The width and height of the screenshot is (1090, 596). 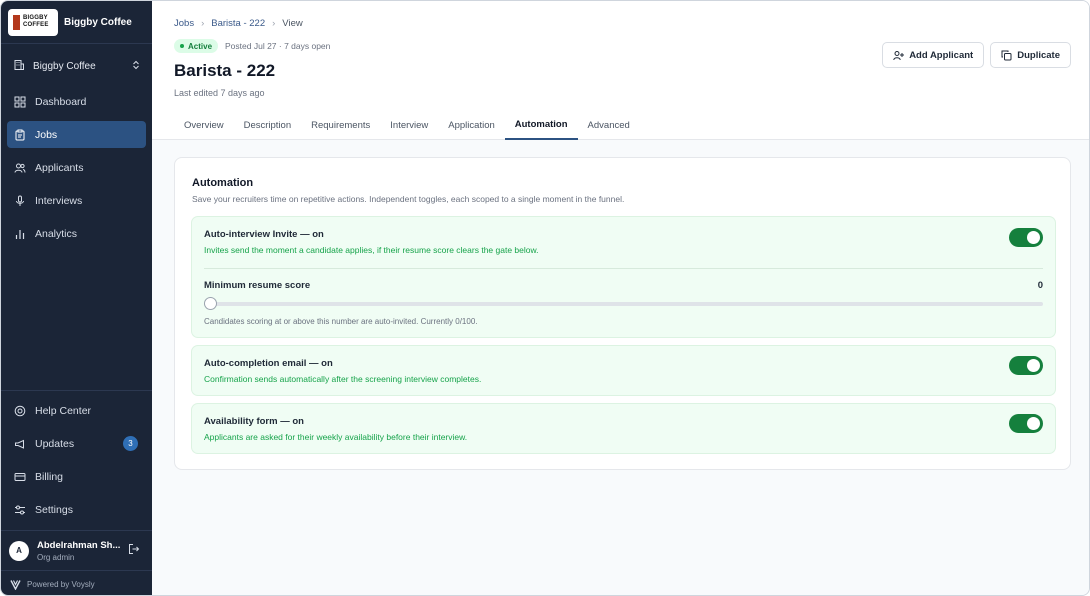 I want to click on status-badge: Active, so click(x=196, y=46).